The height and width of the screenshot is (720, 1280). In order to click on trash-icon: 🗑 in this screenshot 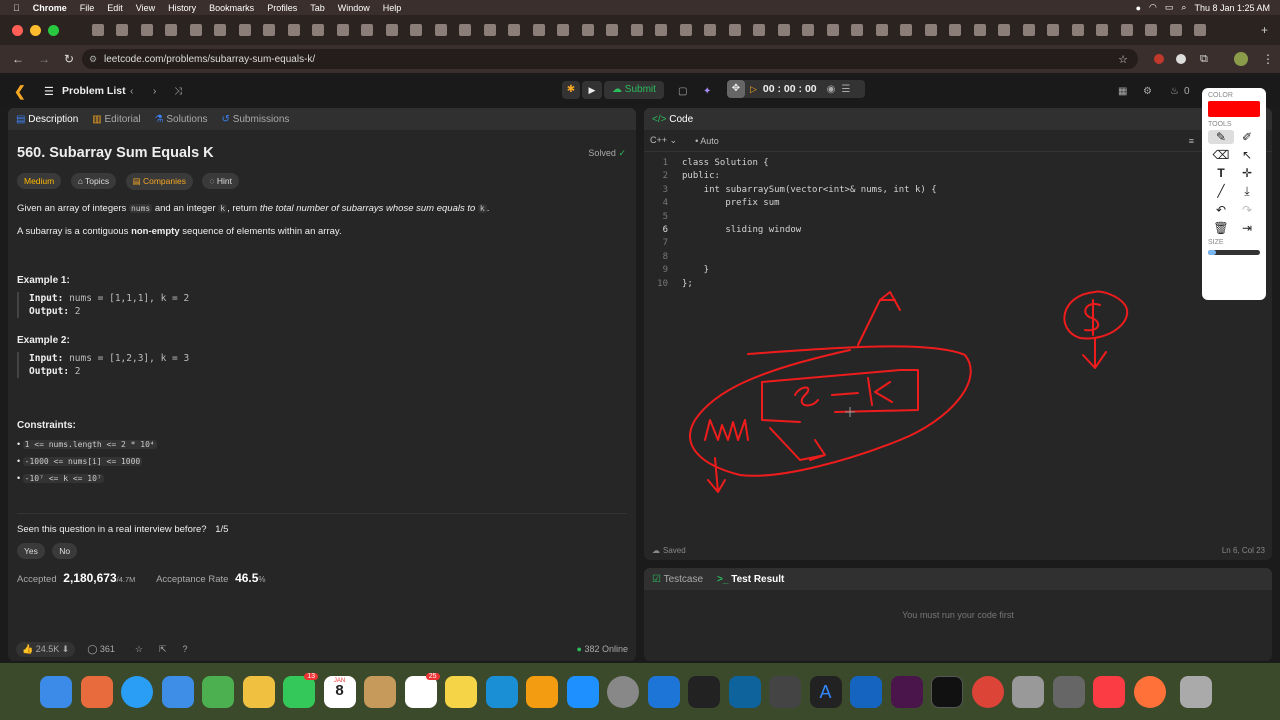, I will do `click(1221, 228)`.